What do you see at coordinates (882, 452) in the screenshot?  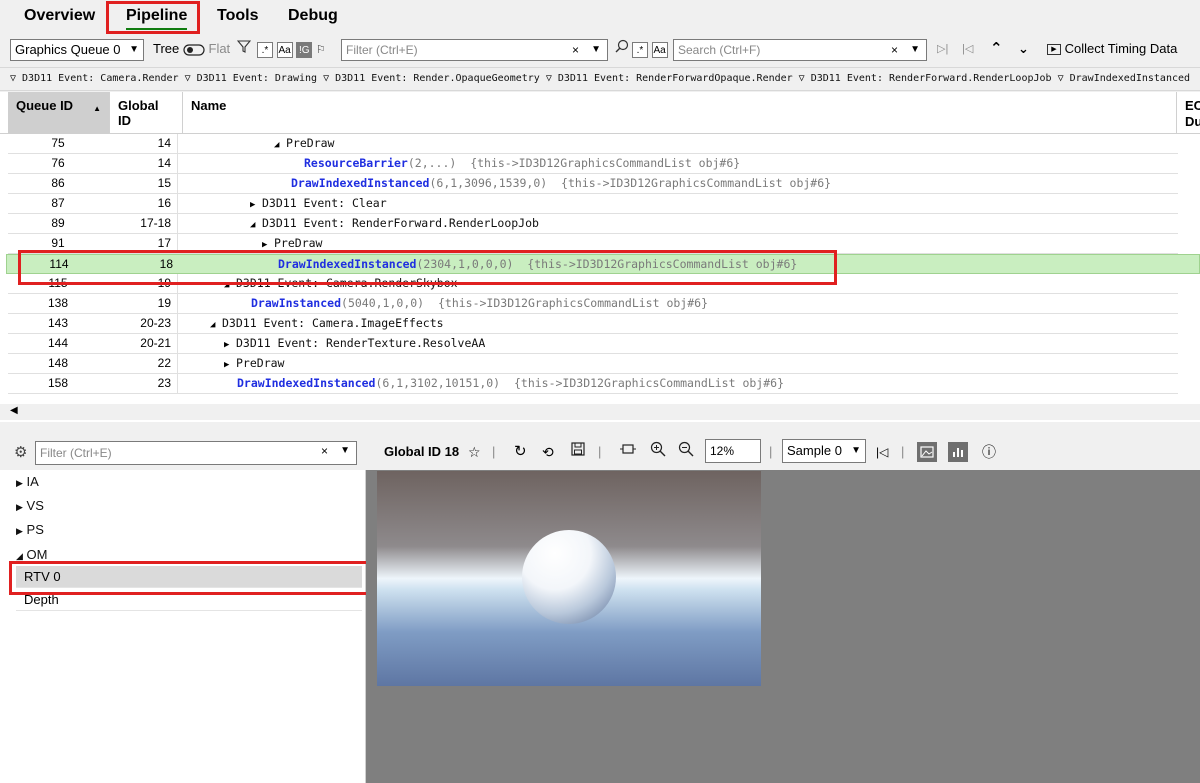 I see `first-sample-icon: |◁` at bounding box center [882, 452].